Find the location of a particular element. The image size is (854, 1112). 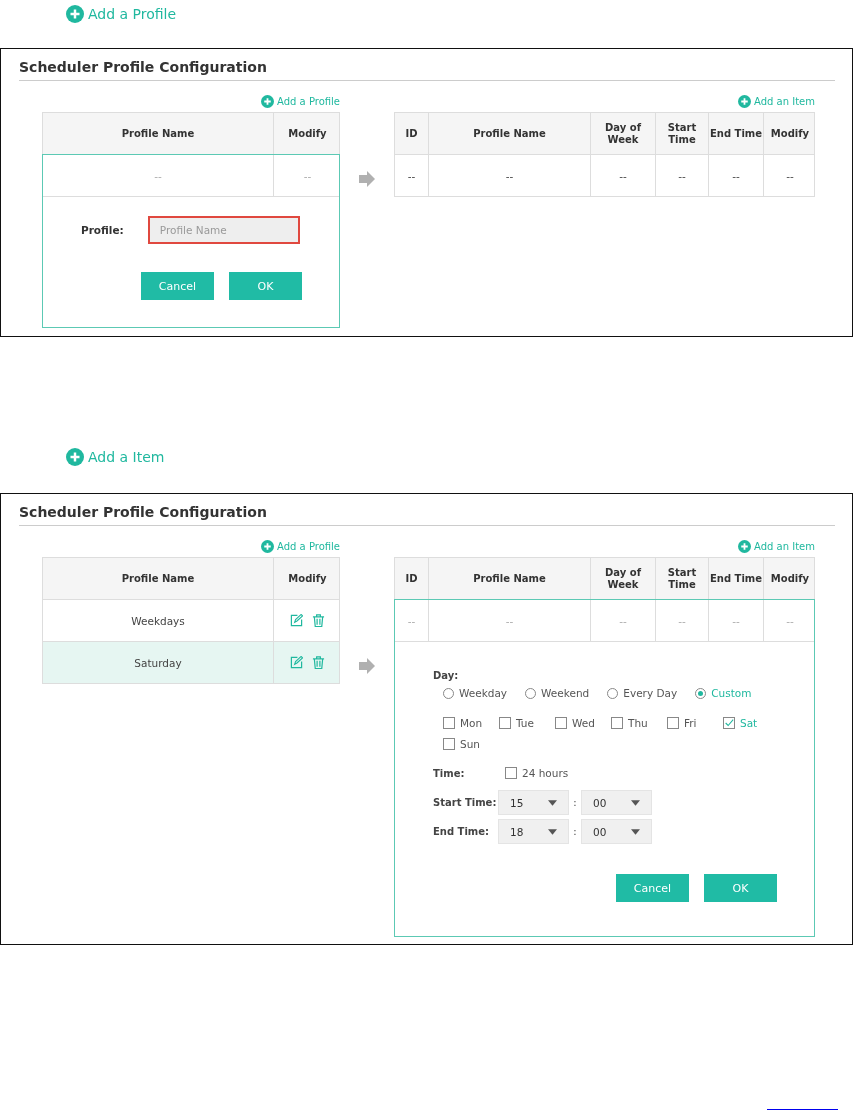

field-label: End Time: is located at coordinates (462, 831).